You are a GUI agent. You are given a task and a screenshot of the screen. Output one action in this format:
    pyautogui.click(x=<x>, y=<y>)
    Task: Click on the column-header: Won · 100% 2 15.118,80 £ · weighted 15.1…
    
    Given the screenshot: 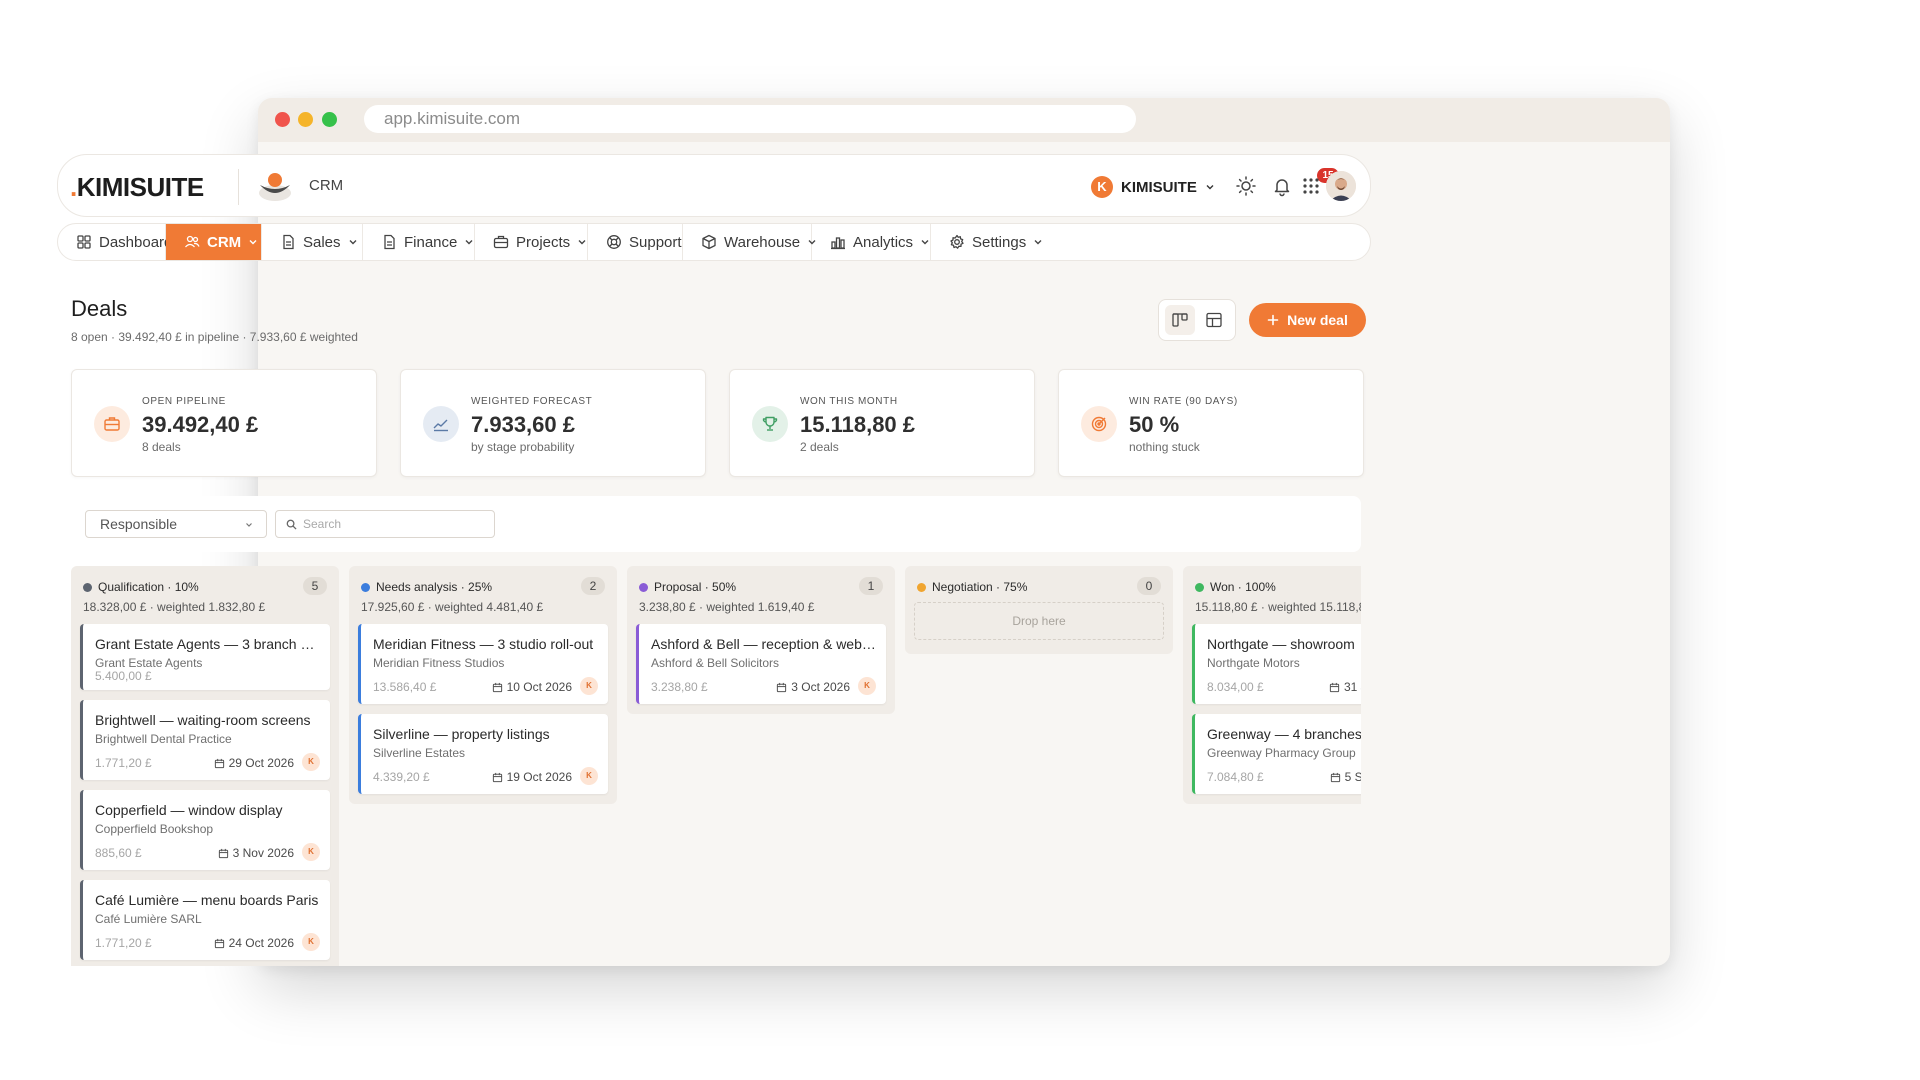 What is the action you would take?
    pyautogui.click(x=1272, y=592)
    